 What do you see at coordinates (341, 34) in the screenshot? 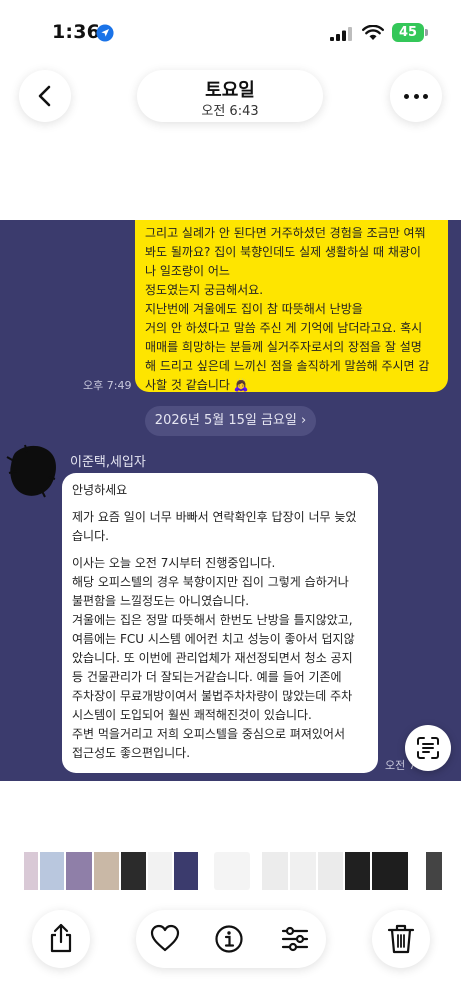
I see `cellular-signal-icon` at bounding box center [341, 34].